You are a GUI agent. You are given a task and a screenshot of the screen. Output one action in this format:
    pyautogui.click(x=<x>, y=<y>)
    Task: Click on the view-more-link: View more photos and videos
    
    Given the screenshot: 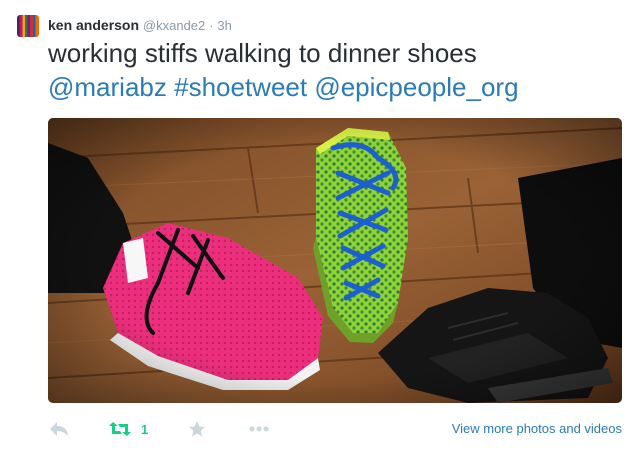 What is the action you would take?
    pyautogui.click(x=537, y=428)
    